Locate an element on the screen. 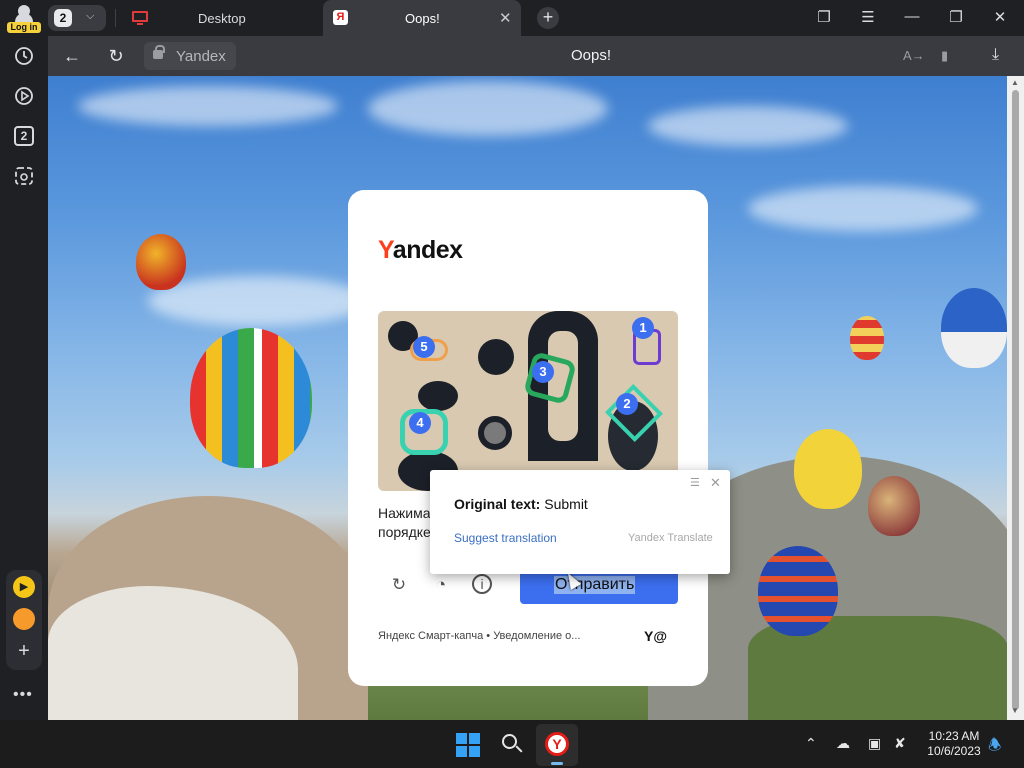 The image size is (1024, 768). network-disconnected-icon: ✘ is located at coordinates (900, 743).